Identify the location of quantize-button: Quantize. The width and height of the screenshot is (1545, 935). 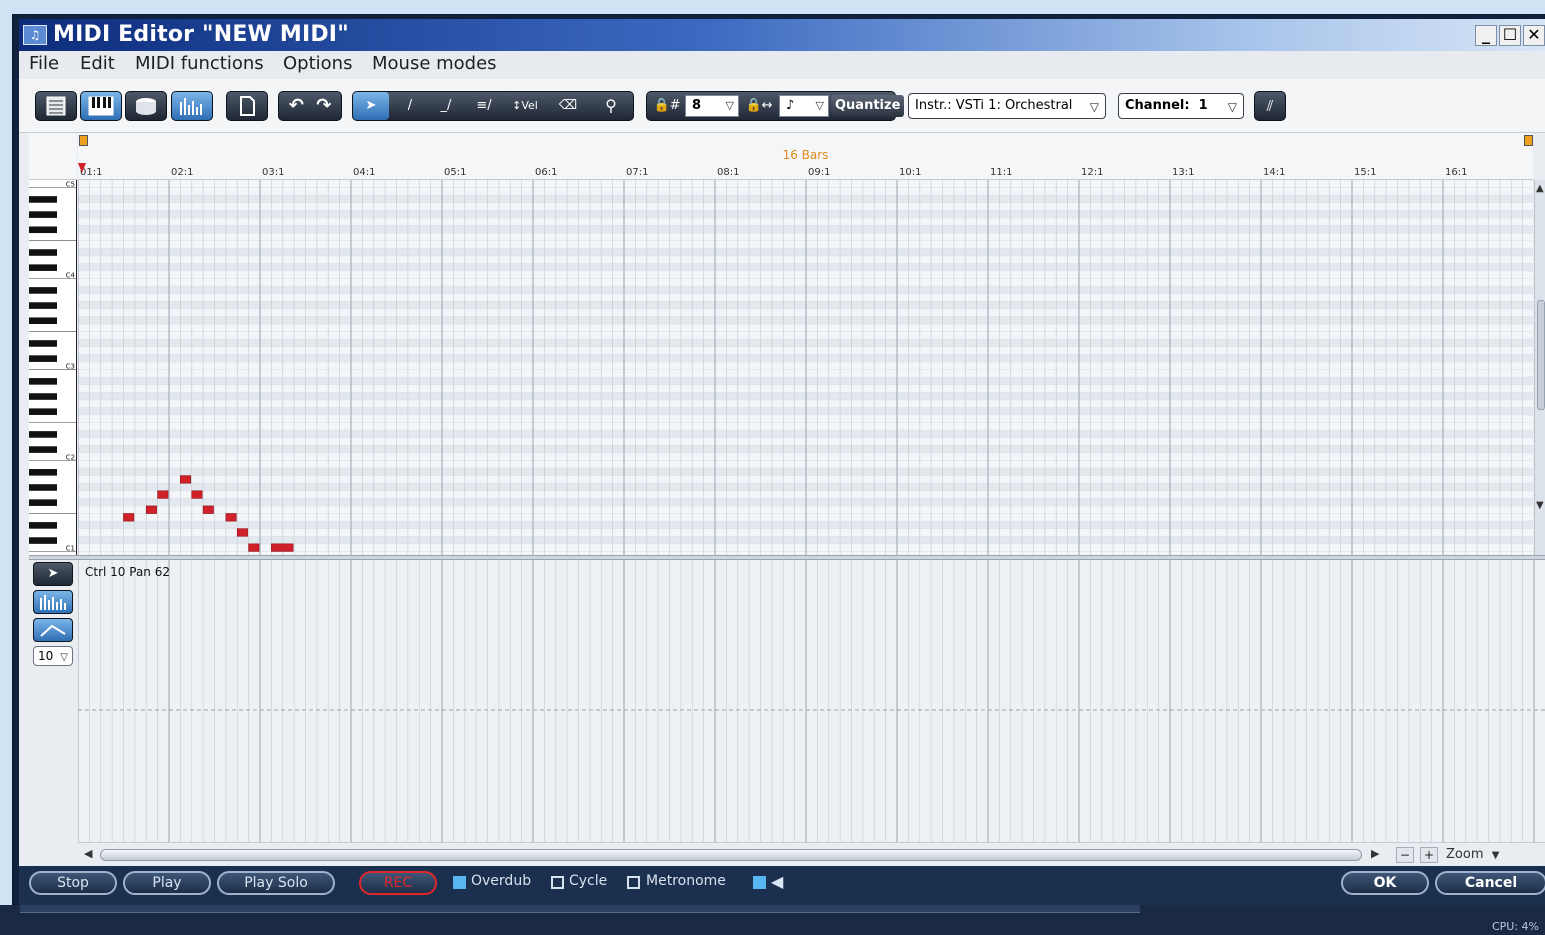
(868, 106).